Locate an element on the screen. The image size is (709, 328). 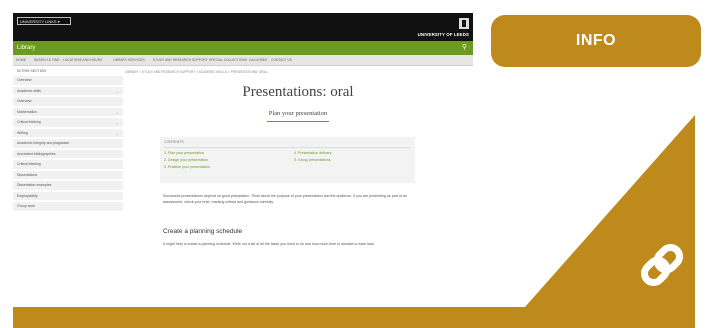
link-icon is located at coordinates (662, 265).